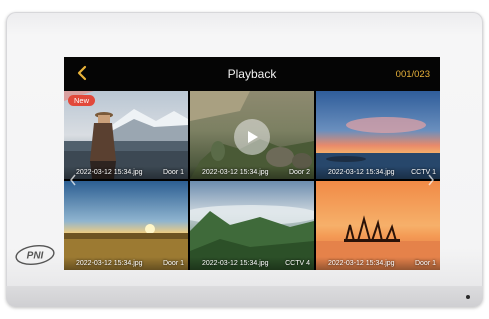 The height and width of the screenshot is (319, 489). Describe the element at coordinates (378, 135) in the screenshot. I see `gallery-item: 2022-03-12 15:34.jpg CCTV 1` at that location.